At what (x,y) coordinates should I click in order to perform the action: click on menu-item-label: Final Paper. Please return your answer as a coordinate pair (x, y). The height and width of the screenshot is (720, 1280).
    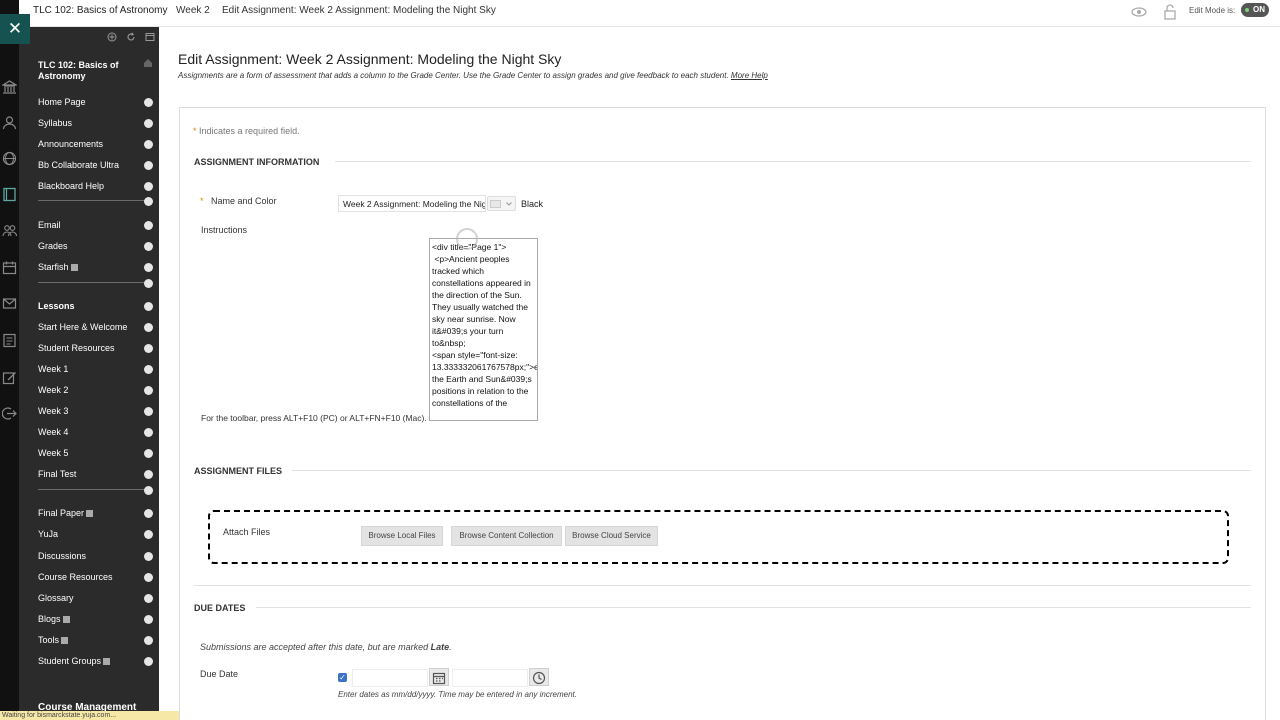
    Looking at the image, I should click on (61, 513).